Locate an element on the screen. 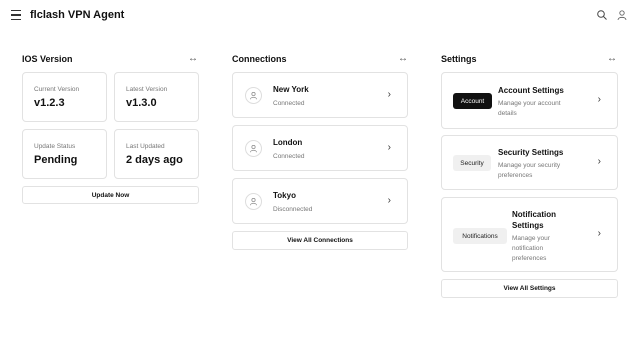 The width and height of the screenshot is (640, 357). last-updated-label: Last Updated is located at coordinates (145, 146).